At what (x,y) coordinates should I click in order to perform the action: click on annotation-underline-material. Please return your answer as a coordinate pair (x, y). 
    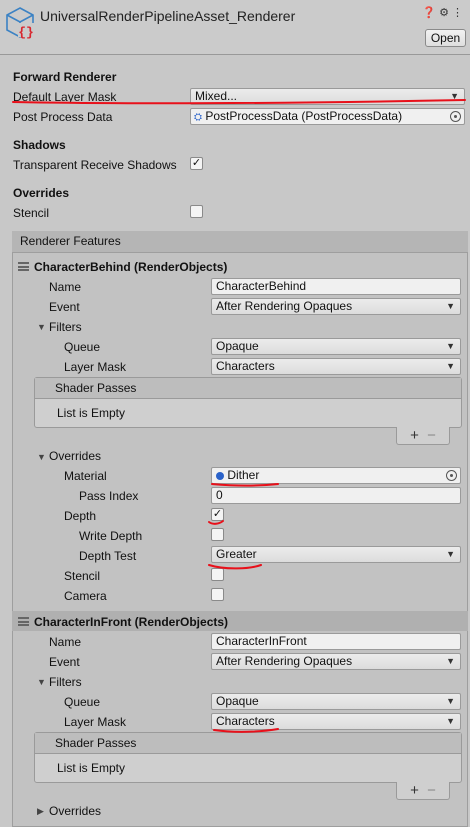
    Looking at the image, I should click on (245, 485).